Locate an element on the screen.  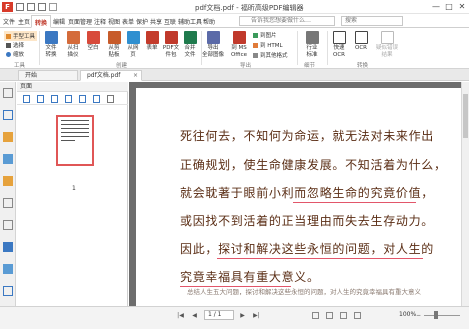
search-input: 搜索 is located at coordinates (372, 21).